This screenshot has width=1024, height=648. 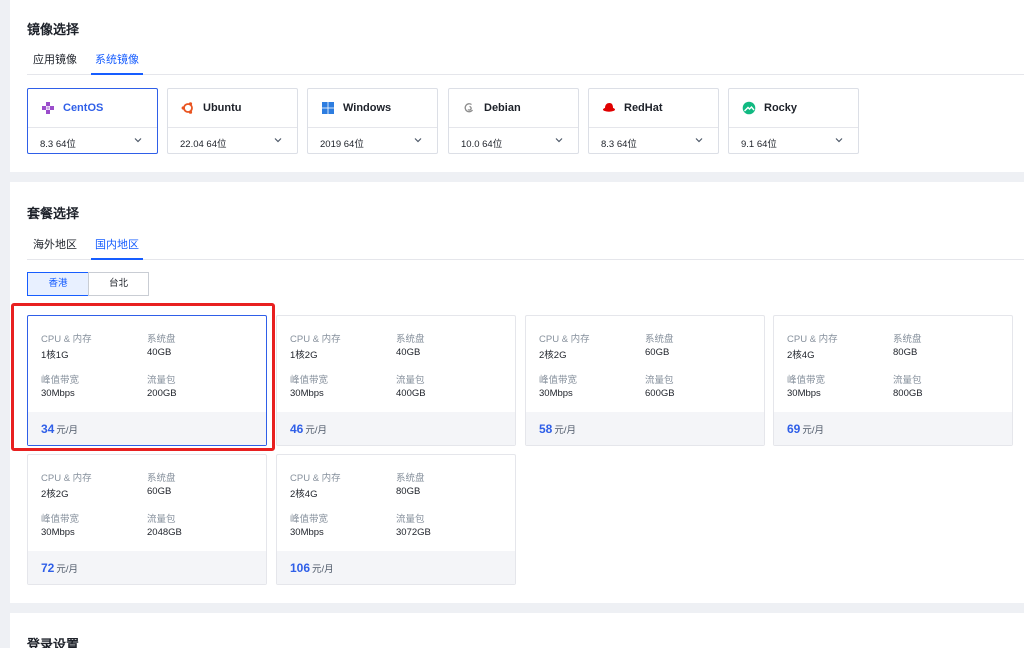 What do you see at coordinates (297, 429) in the screenshot?
I see `price-amount: 46` at bounding box center [297, 429].